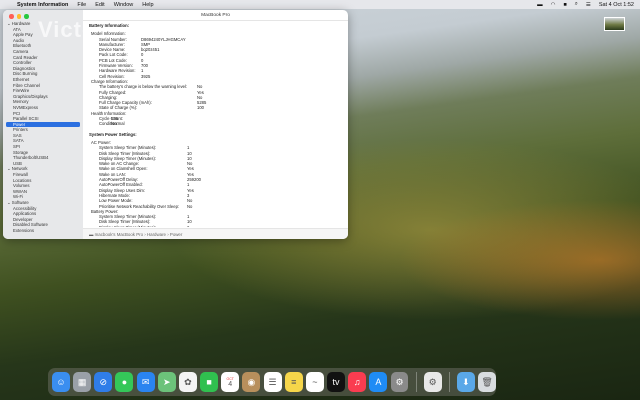  What do you see at coordinates (215, 15) in the screenshot?
I see `window-title: MacBook Pro` at bounding box center [215, 15].